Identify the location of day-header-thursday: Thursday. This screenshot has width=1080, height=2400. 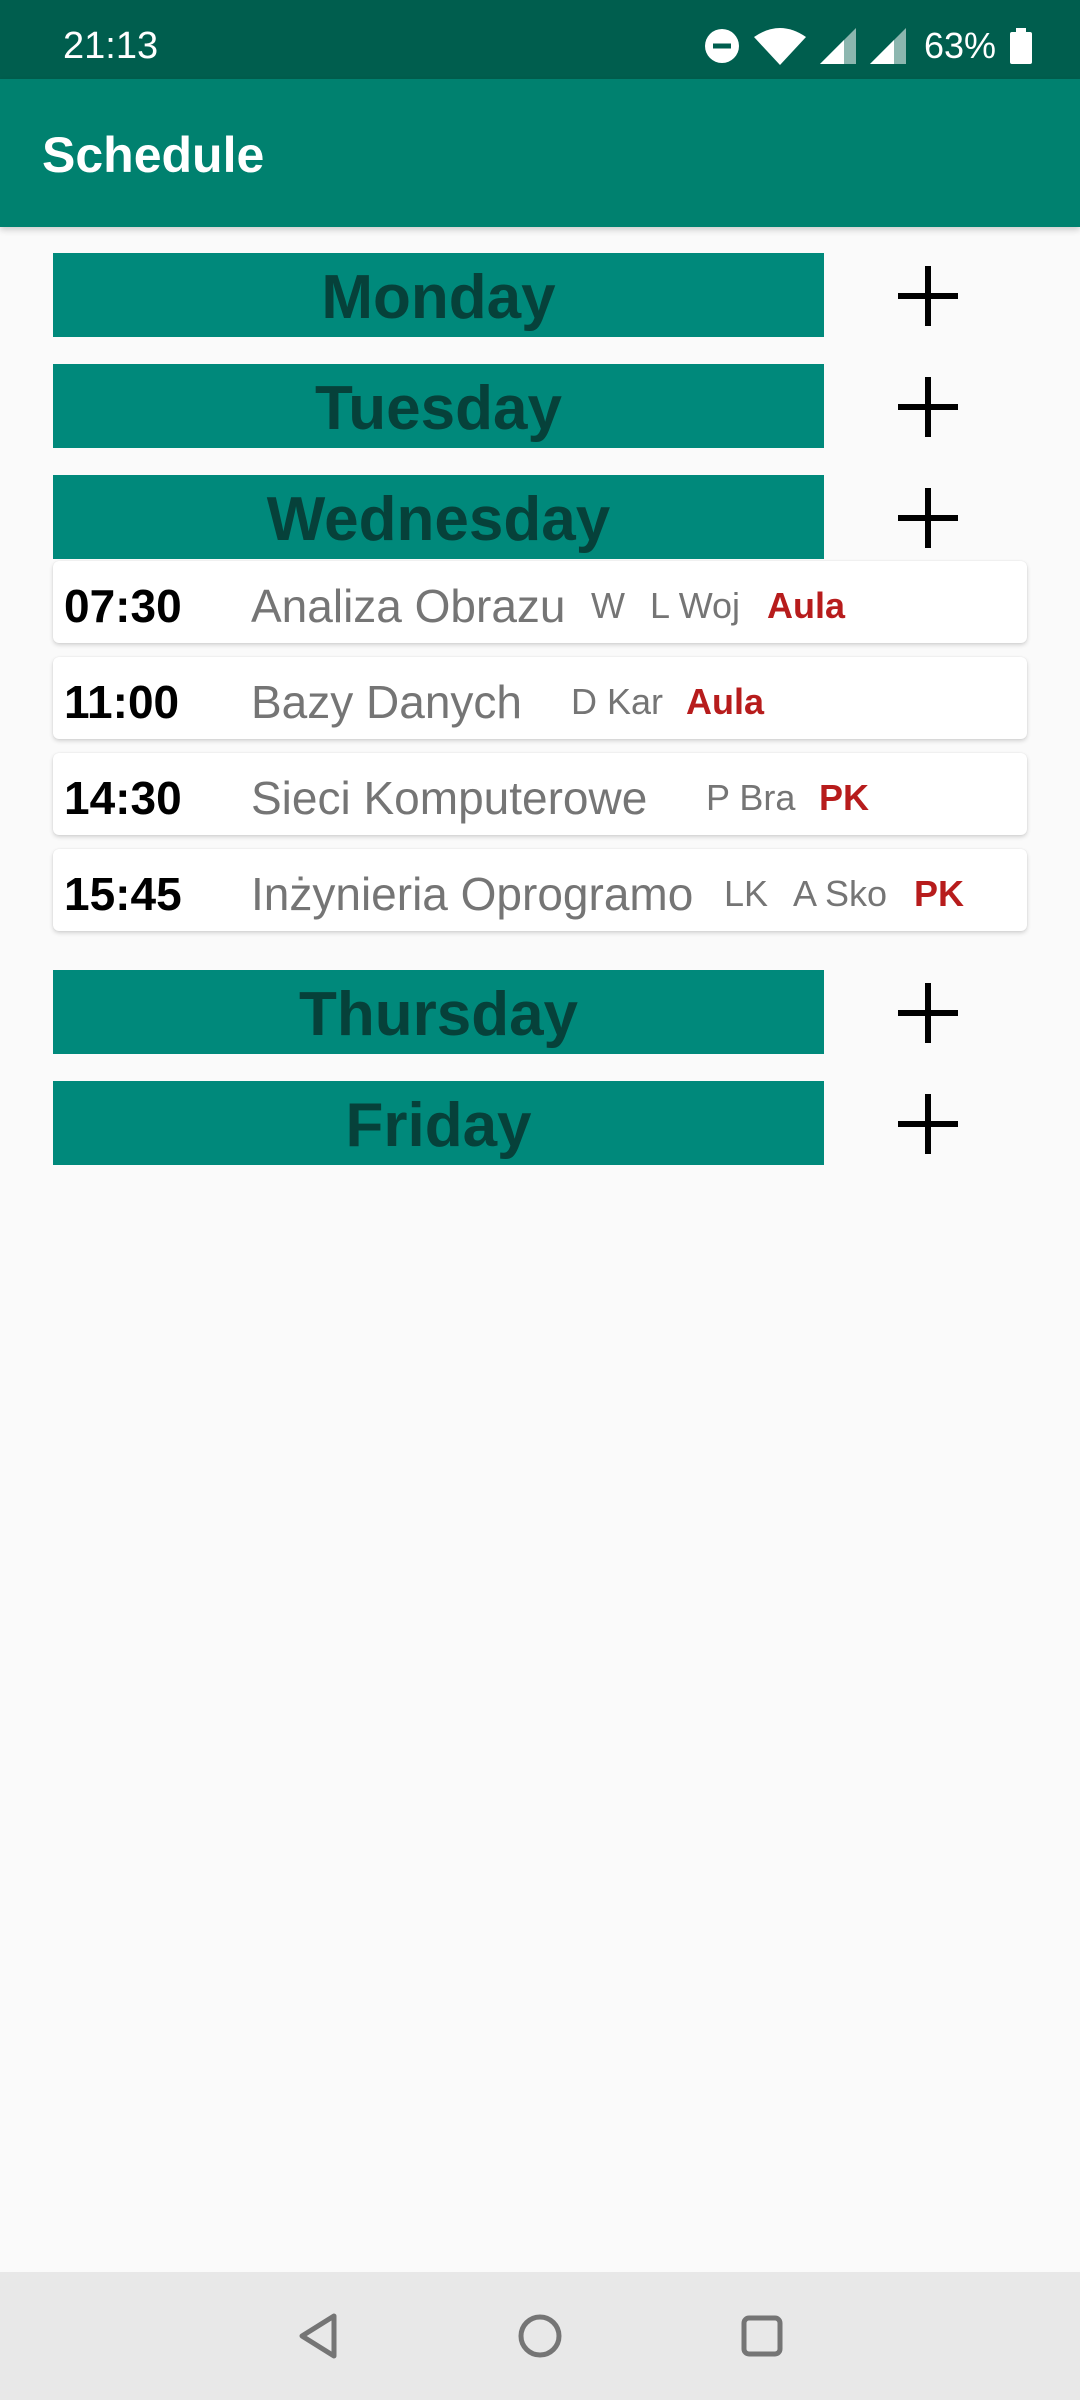
(438, 1012).